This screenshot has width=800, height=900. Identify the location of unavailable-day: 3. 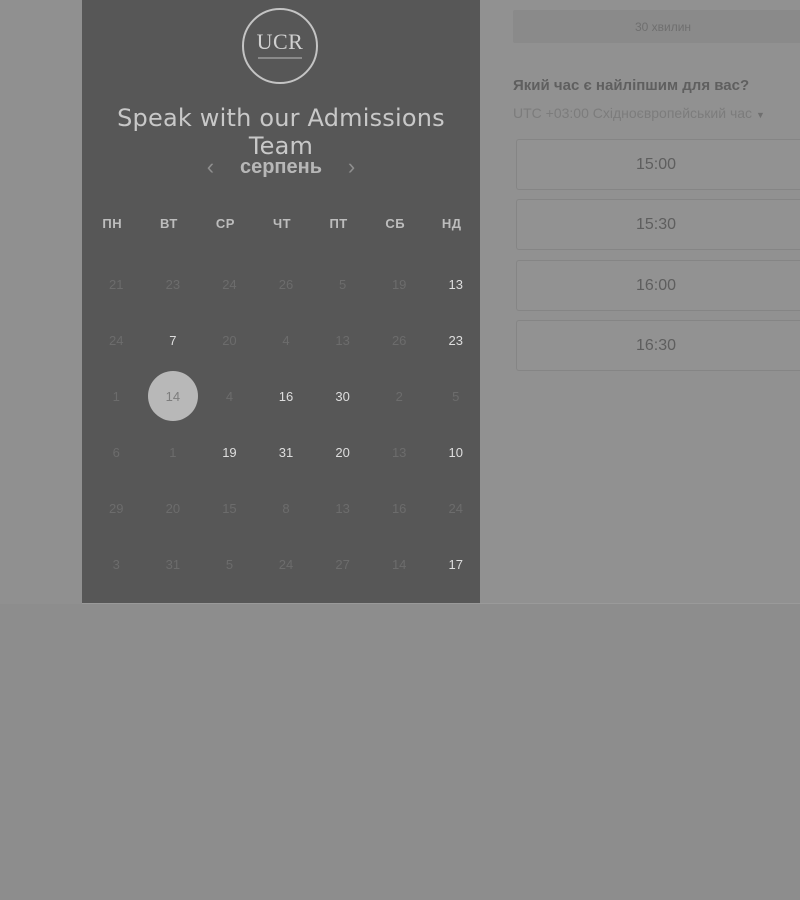
(116, 564).